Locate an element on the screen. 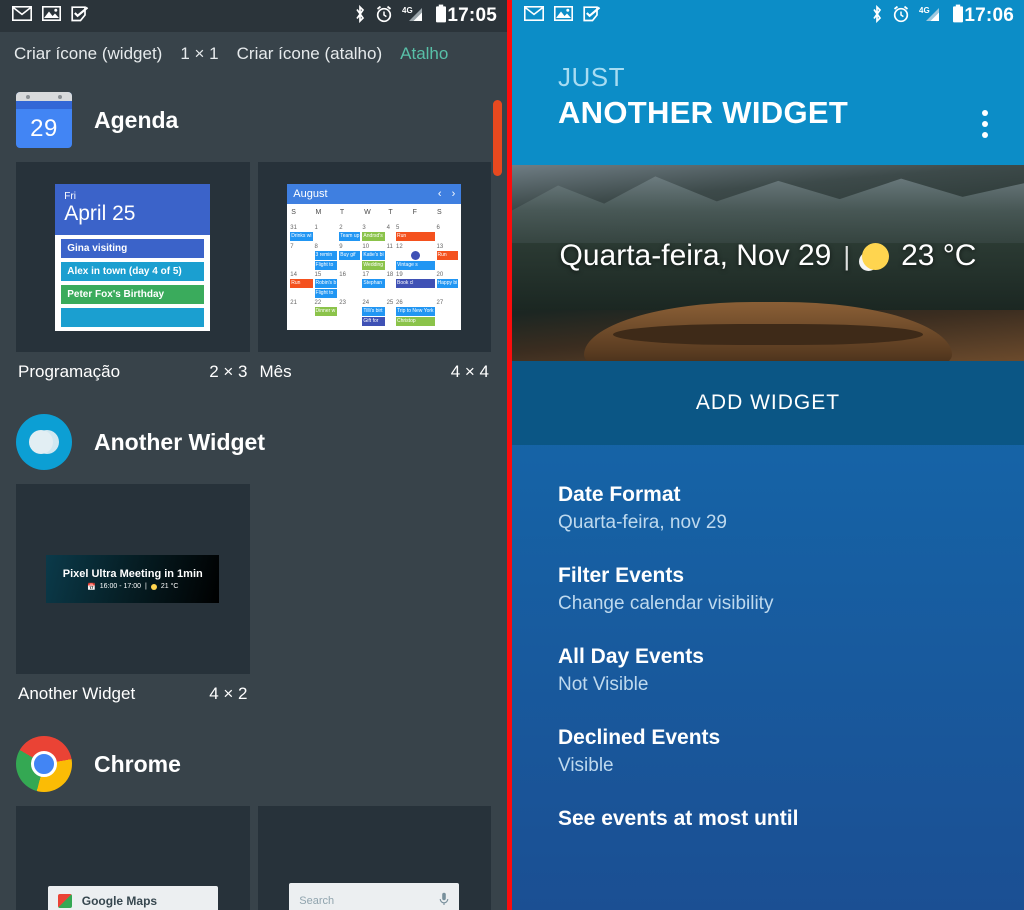 The height and width of the screenshot is (910, 1024). app-group-header-another-widget: Another Widget is located at coordinates (253, 441).